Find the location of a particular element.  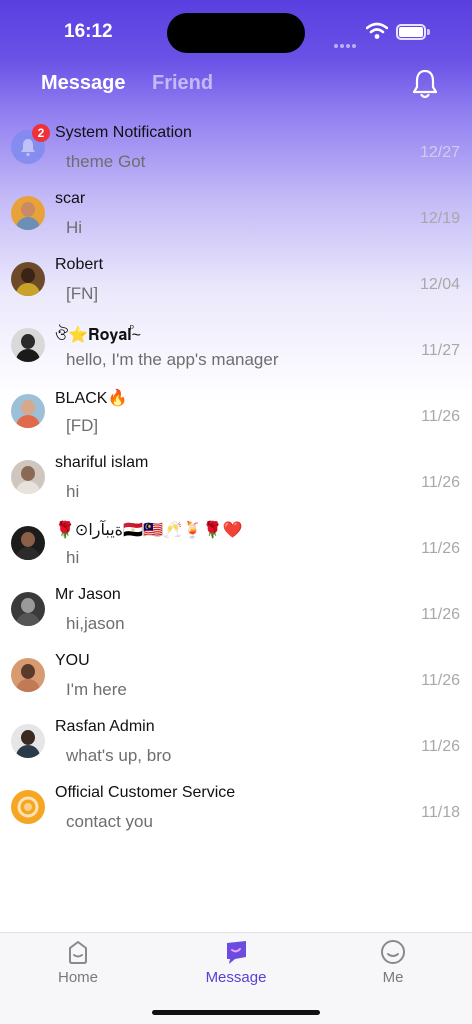

contact-name: scar is located at coordinates (70, 198).